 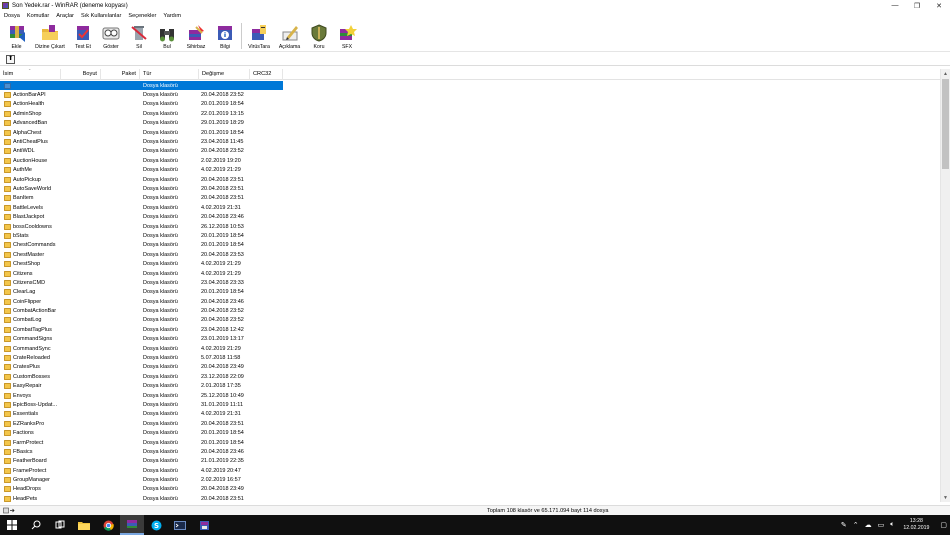 What do you see at coordinates (939, 5) in the screenshot?
I see `close-button: ✕` at bounding box center [939, 5].